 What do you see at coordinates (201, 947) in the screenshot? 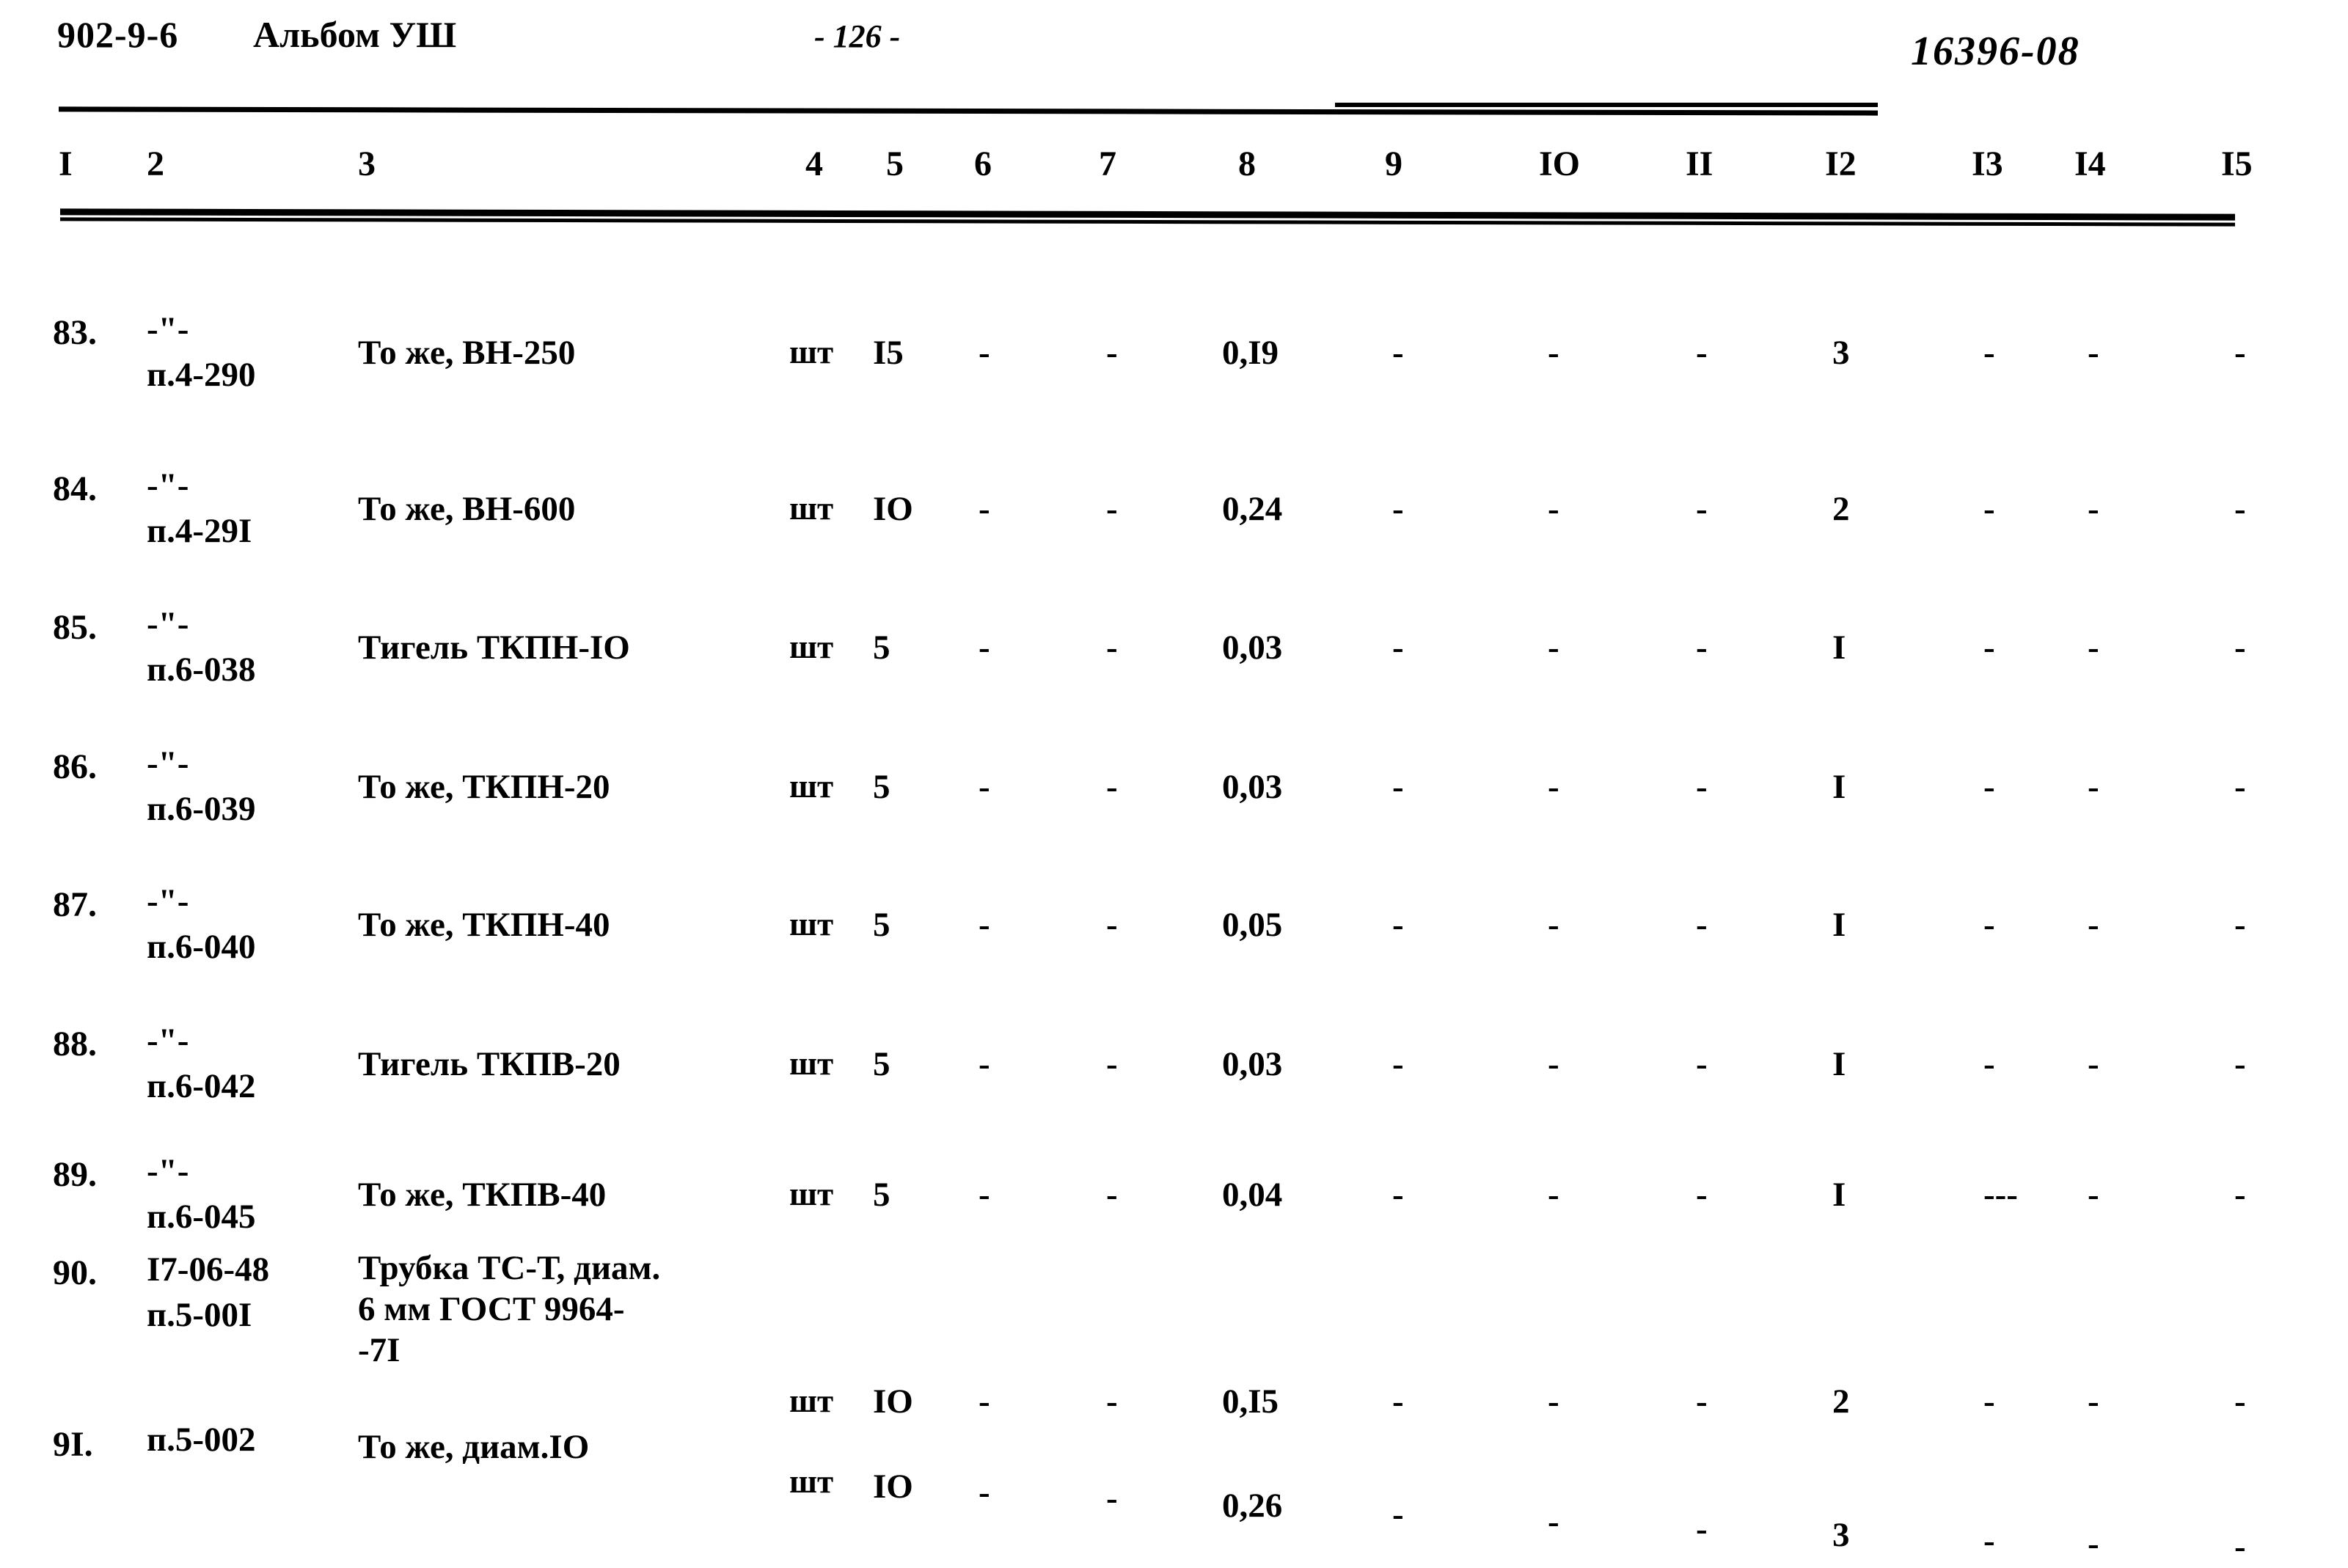
I see `row-code-line-2: п.6-040` at bounding box center [201, 947].